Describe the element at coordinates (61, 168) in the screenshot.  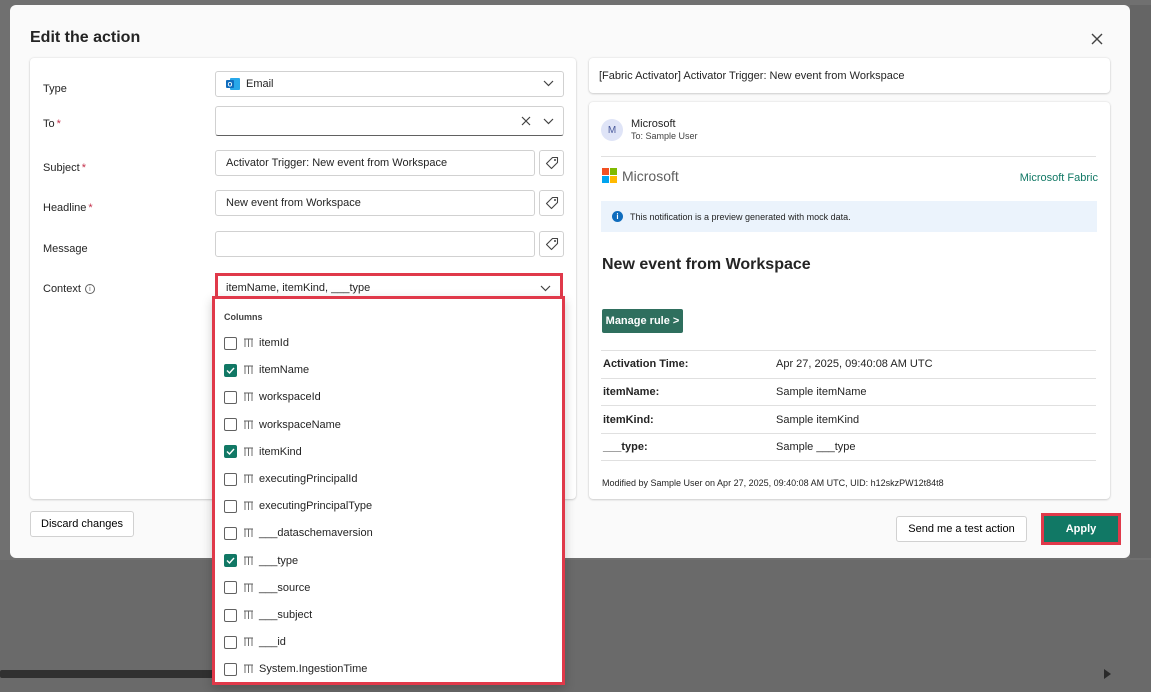
I see `subject-label-text: Subject` at that location.